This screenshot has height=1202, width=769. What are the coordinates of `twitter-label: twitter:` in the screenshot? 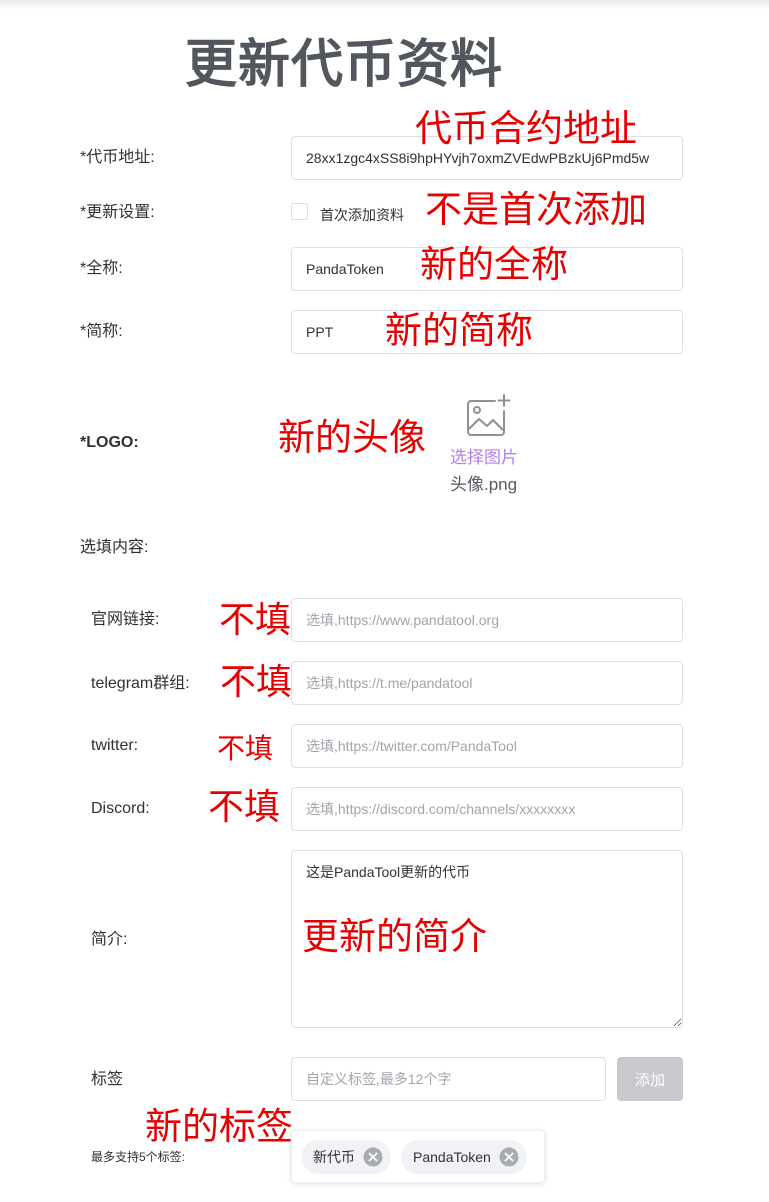 It's located at (115, 745).